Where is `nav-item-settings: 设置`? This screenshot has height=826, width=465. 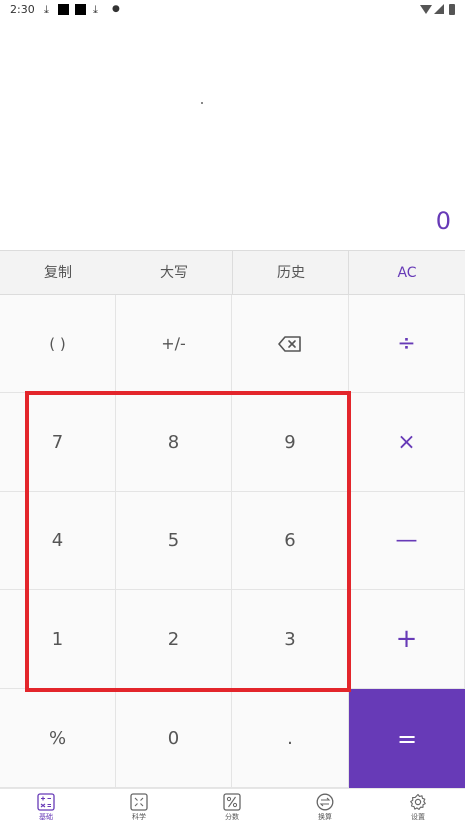 nav-item-settings: 设置 is located at coordinates (418, 808).